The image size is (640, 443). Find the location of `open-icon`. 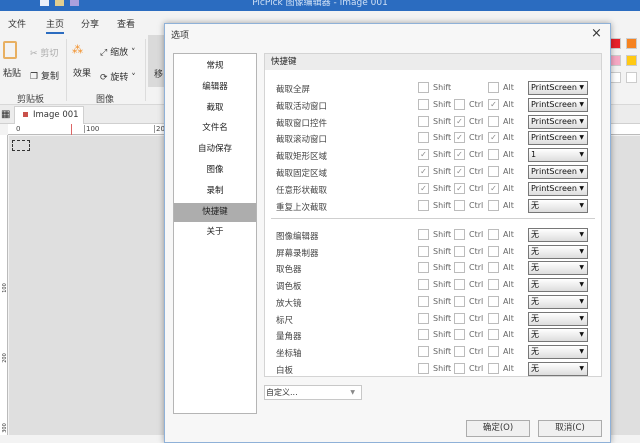

open-icon is located at coordinates (59, 3).